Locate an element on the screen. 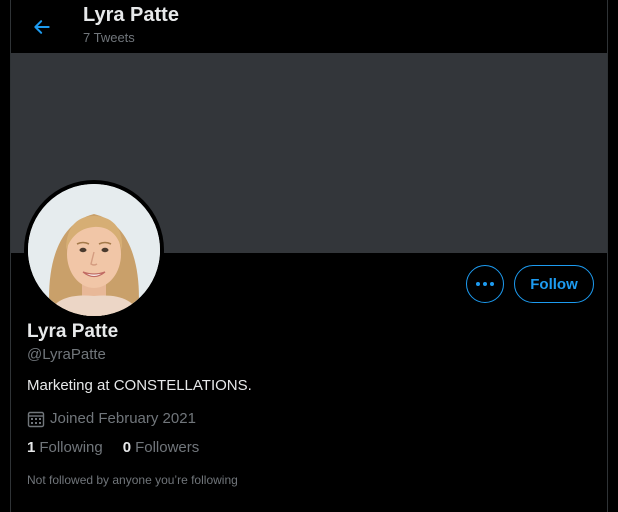 This screenshot has width=618, height=512. followers-link: 0 Followers is located at coordinates (161, 448).